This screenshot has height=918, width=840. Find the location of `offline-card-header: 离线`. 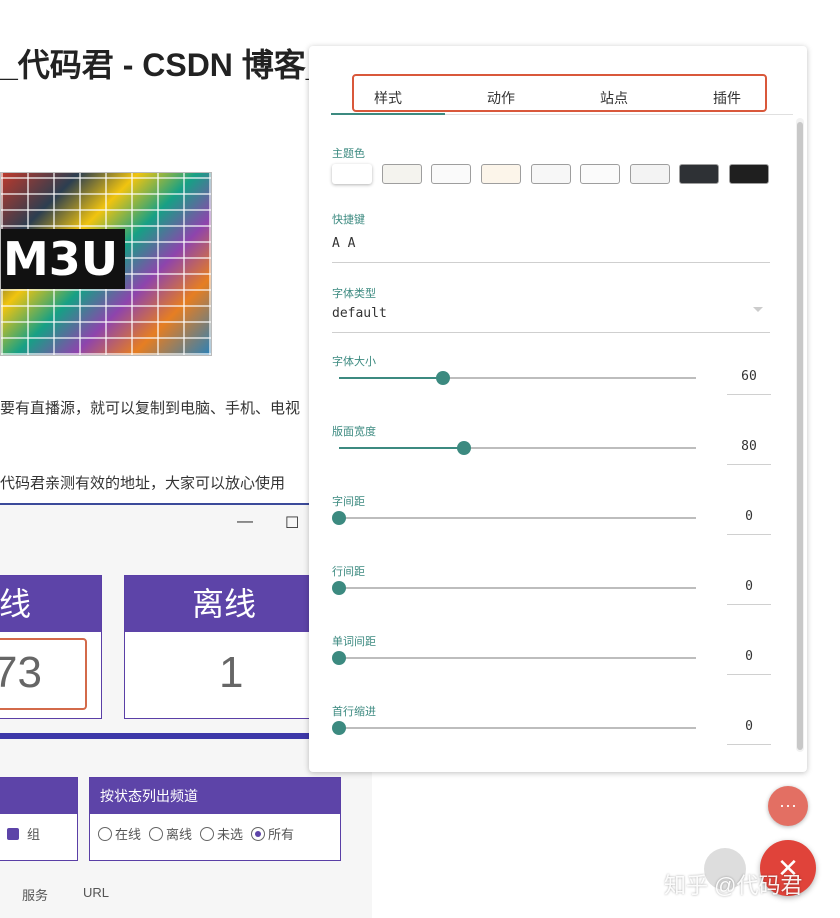

offline-card-header: 离线 is located at coordinates (224, 604).